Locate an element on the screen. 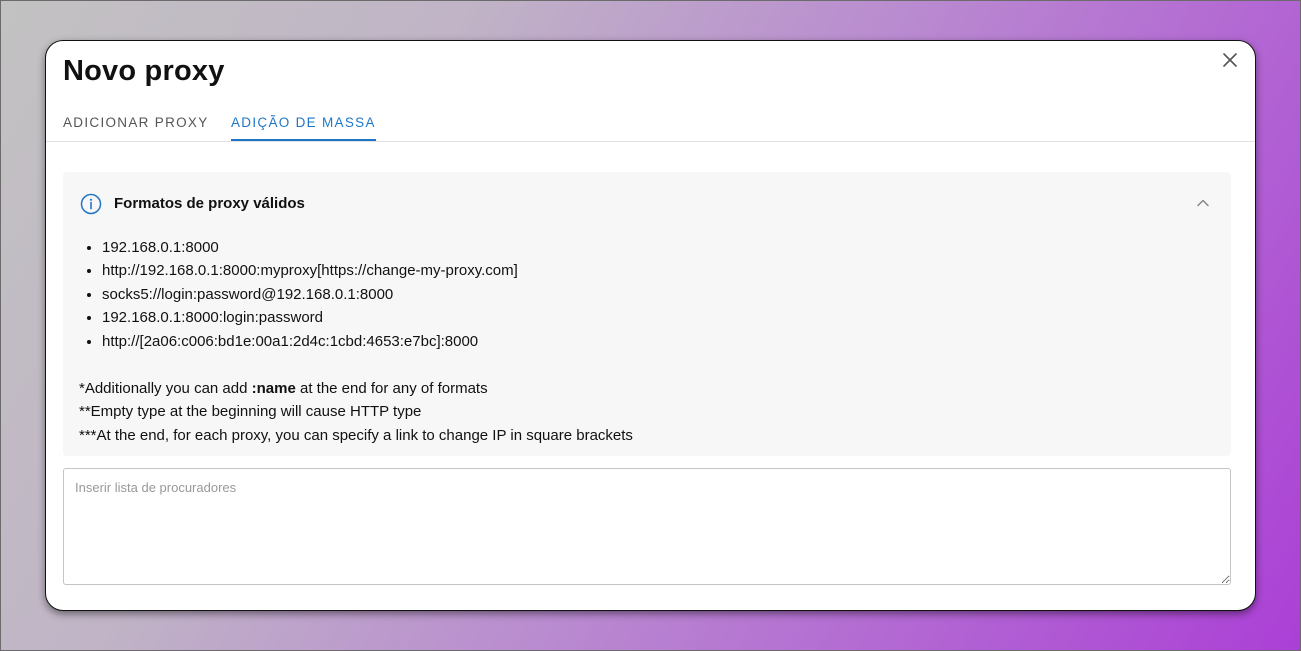 The width and height of the screenshot is (1301, 651). tab-bulk-add: ADIÇÃO DE MASSA is located at coordinates (303, 128).